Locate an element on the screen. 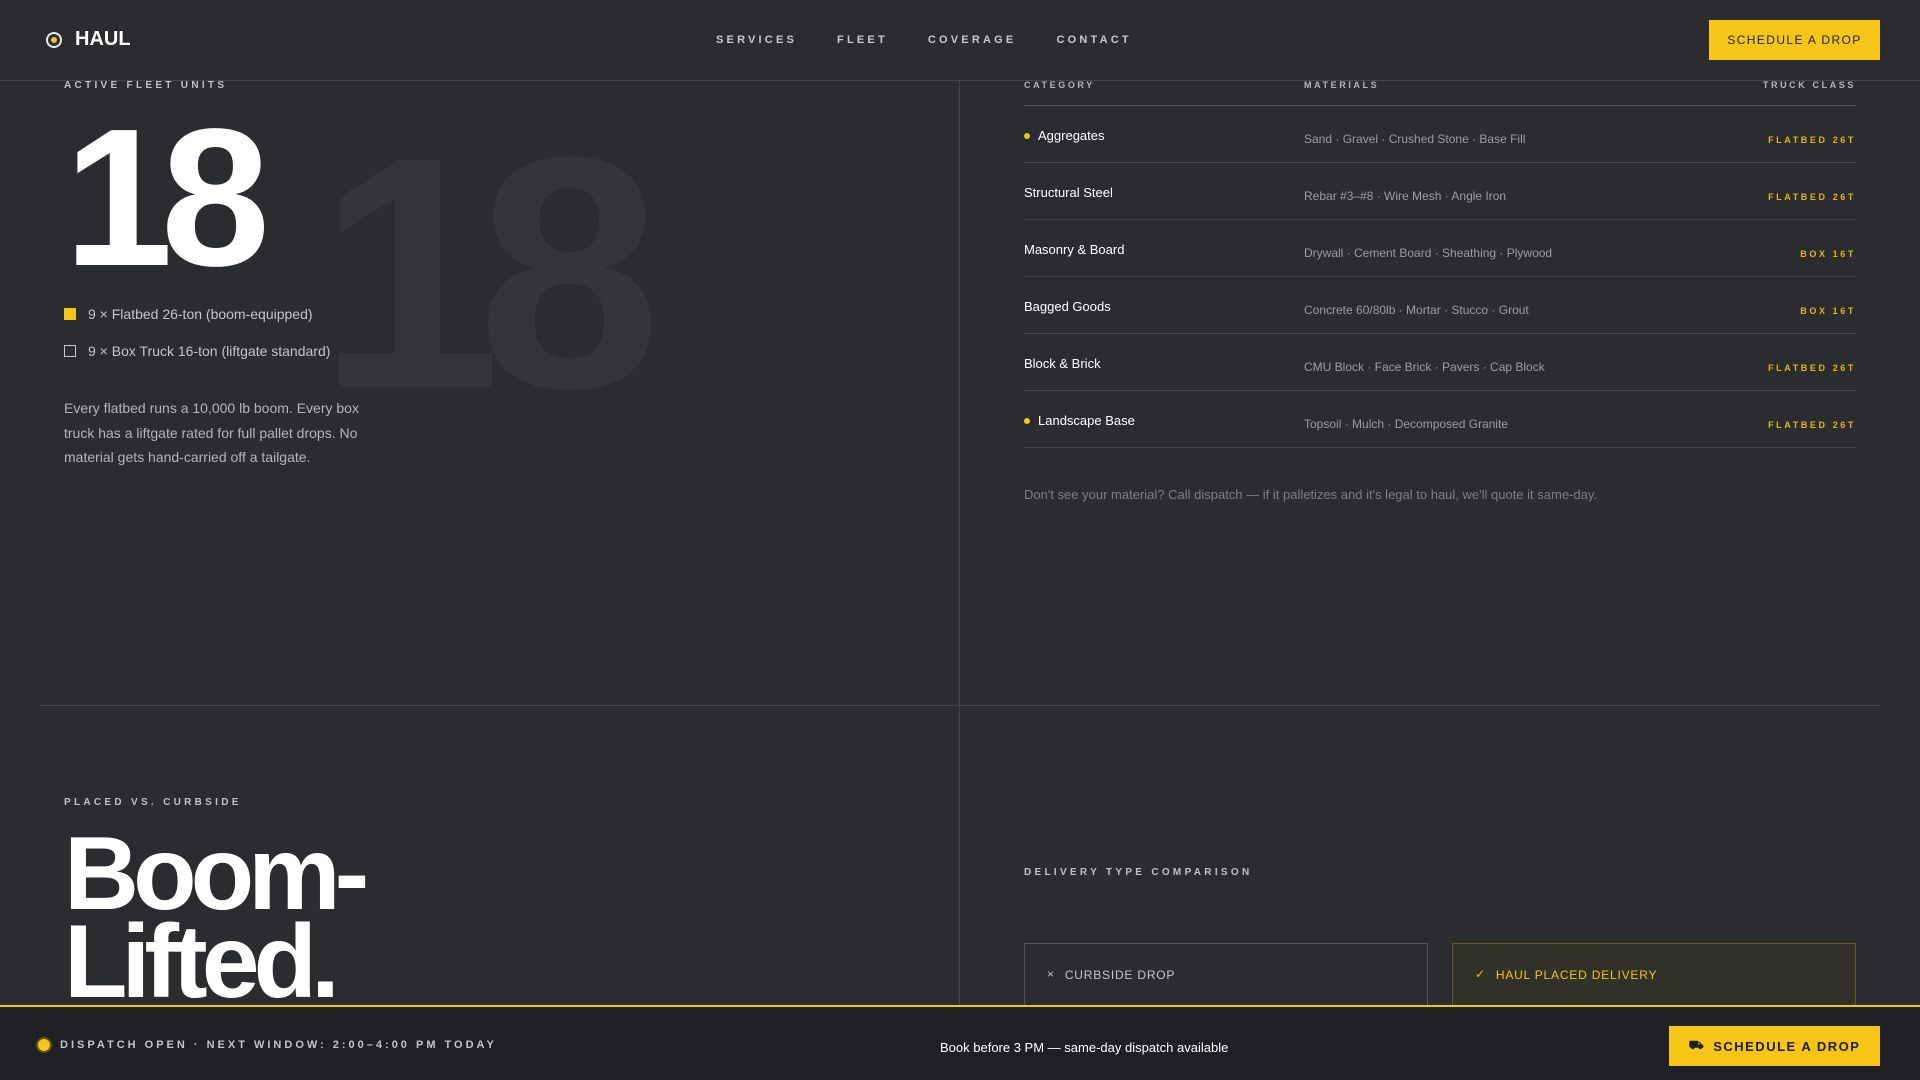 The height and width of the screenshot is (1080, 1920). header-category: CATEGORY is located at coordinates (1059, 85).